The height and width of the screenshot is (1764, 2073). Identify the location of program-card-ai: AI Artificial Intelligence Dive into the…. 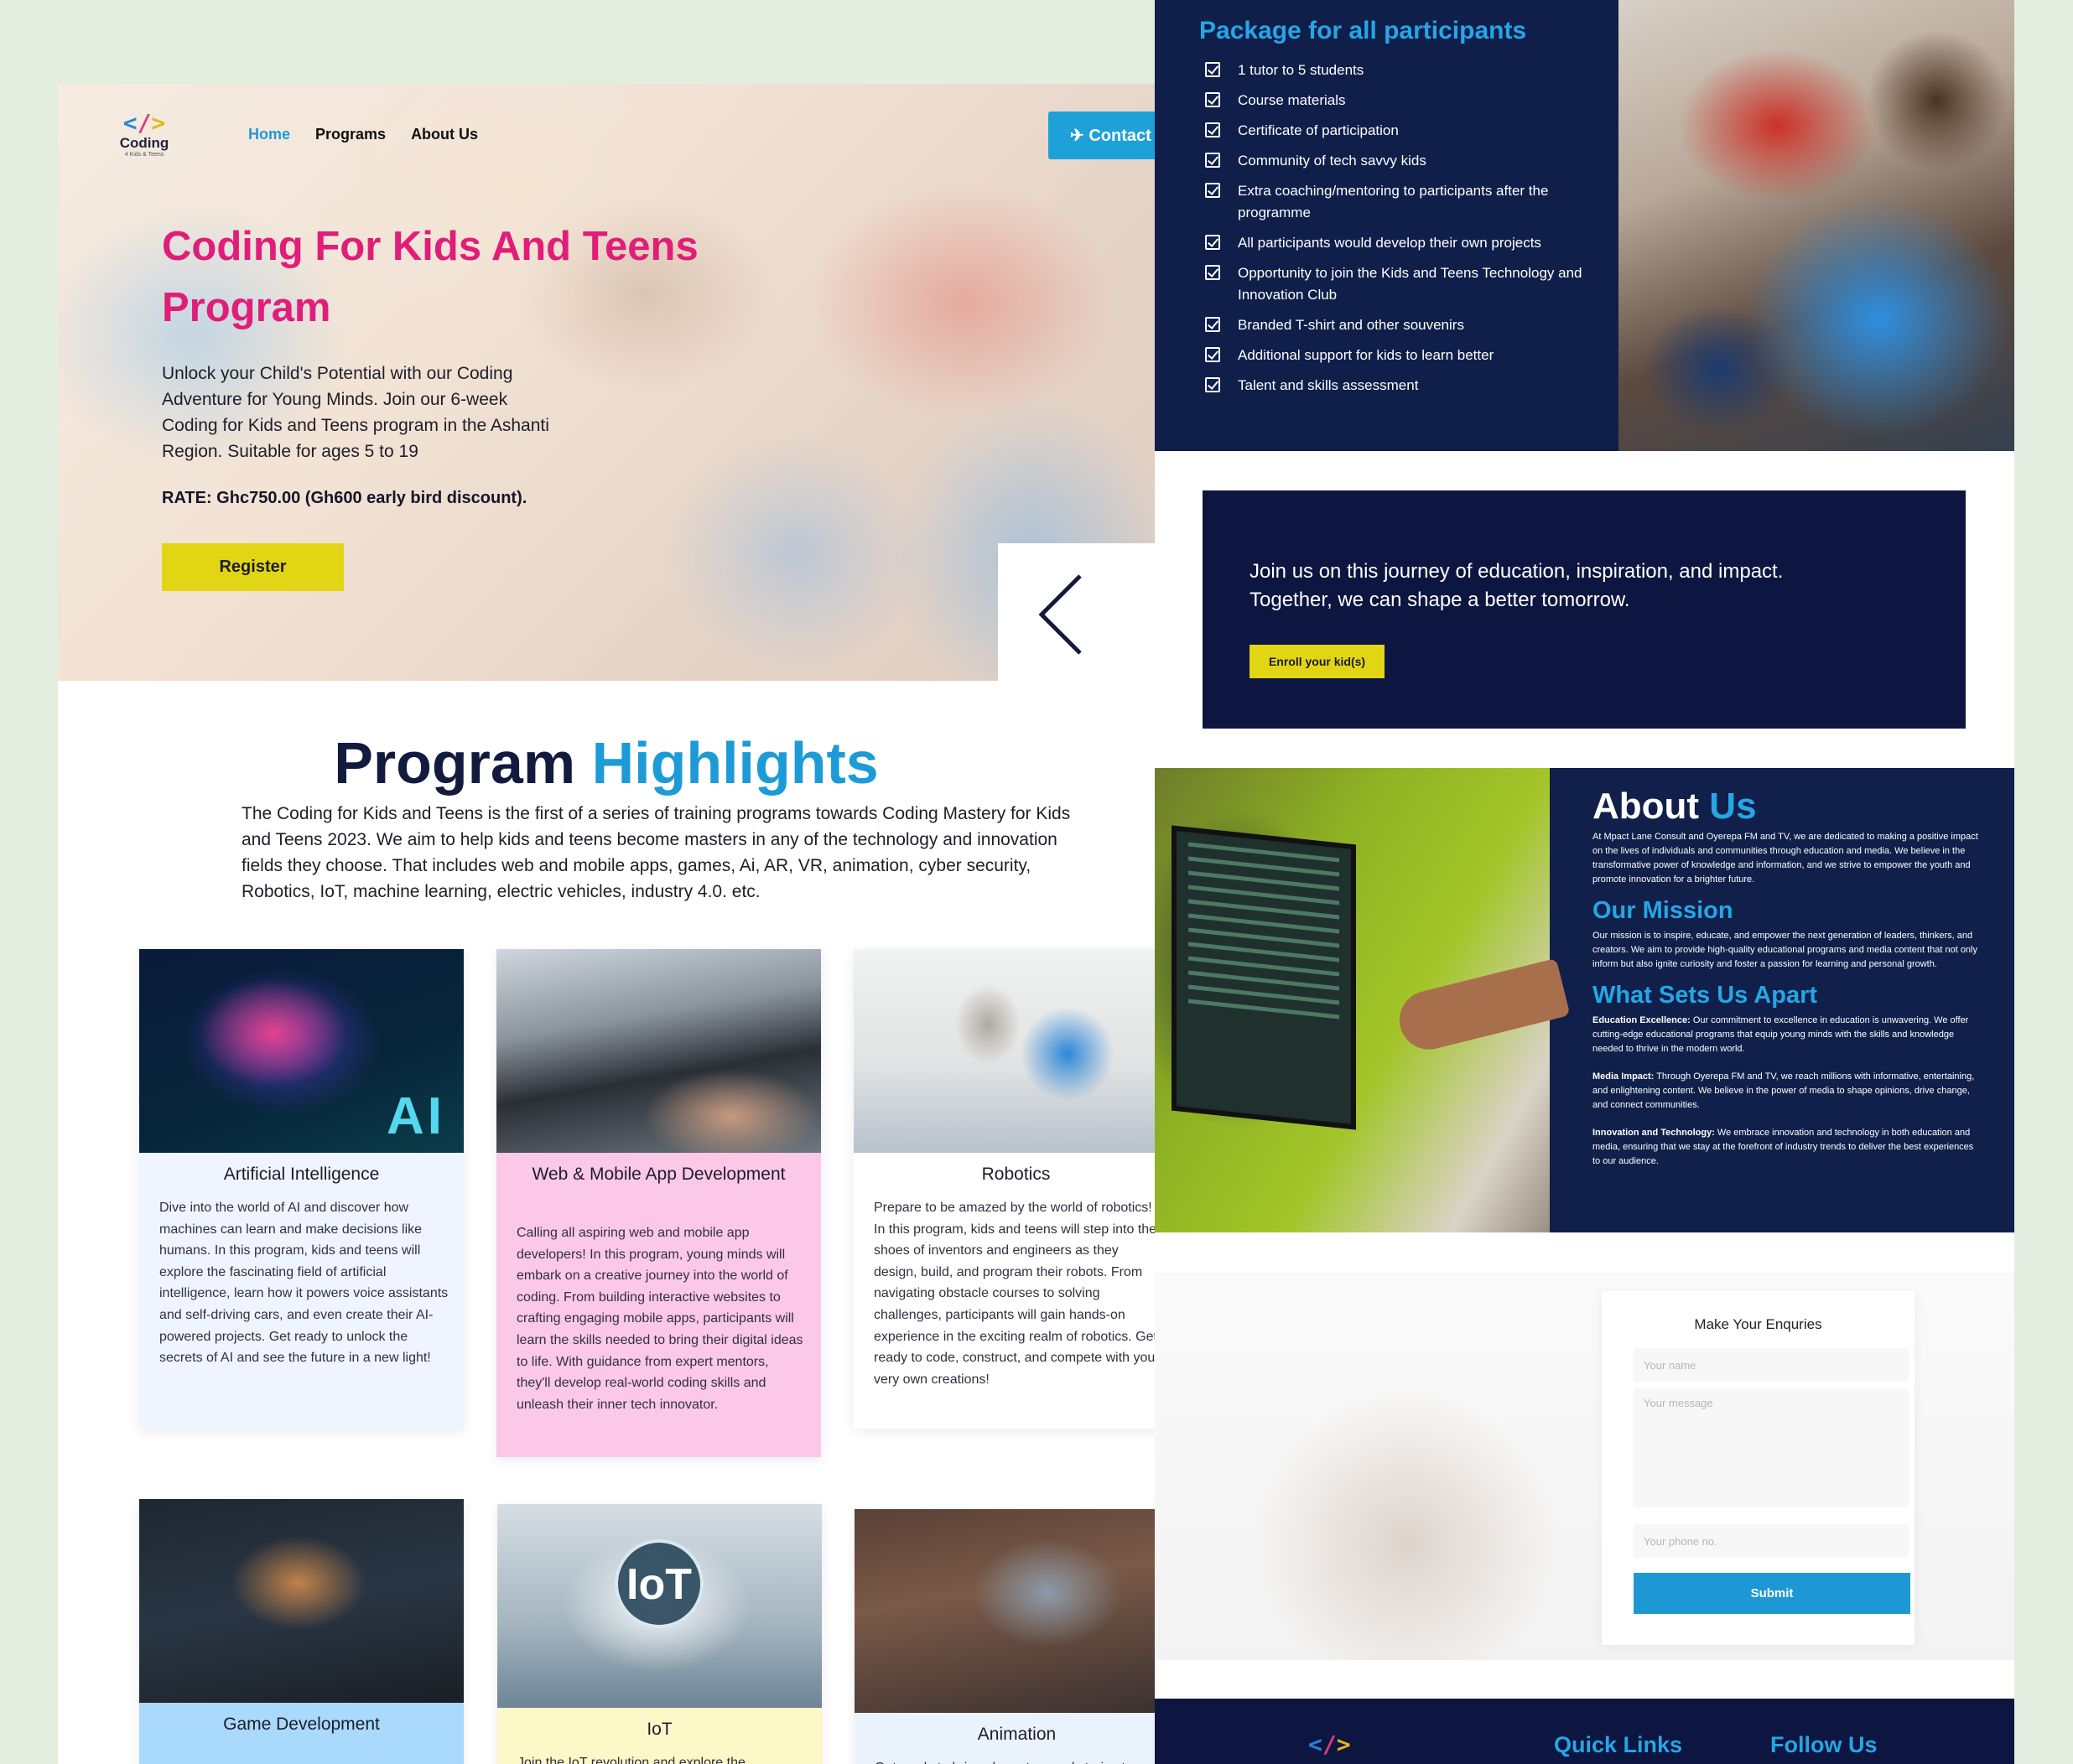
(301, 1189).